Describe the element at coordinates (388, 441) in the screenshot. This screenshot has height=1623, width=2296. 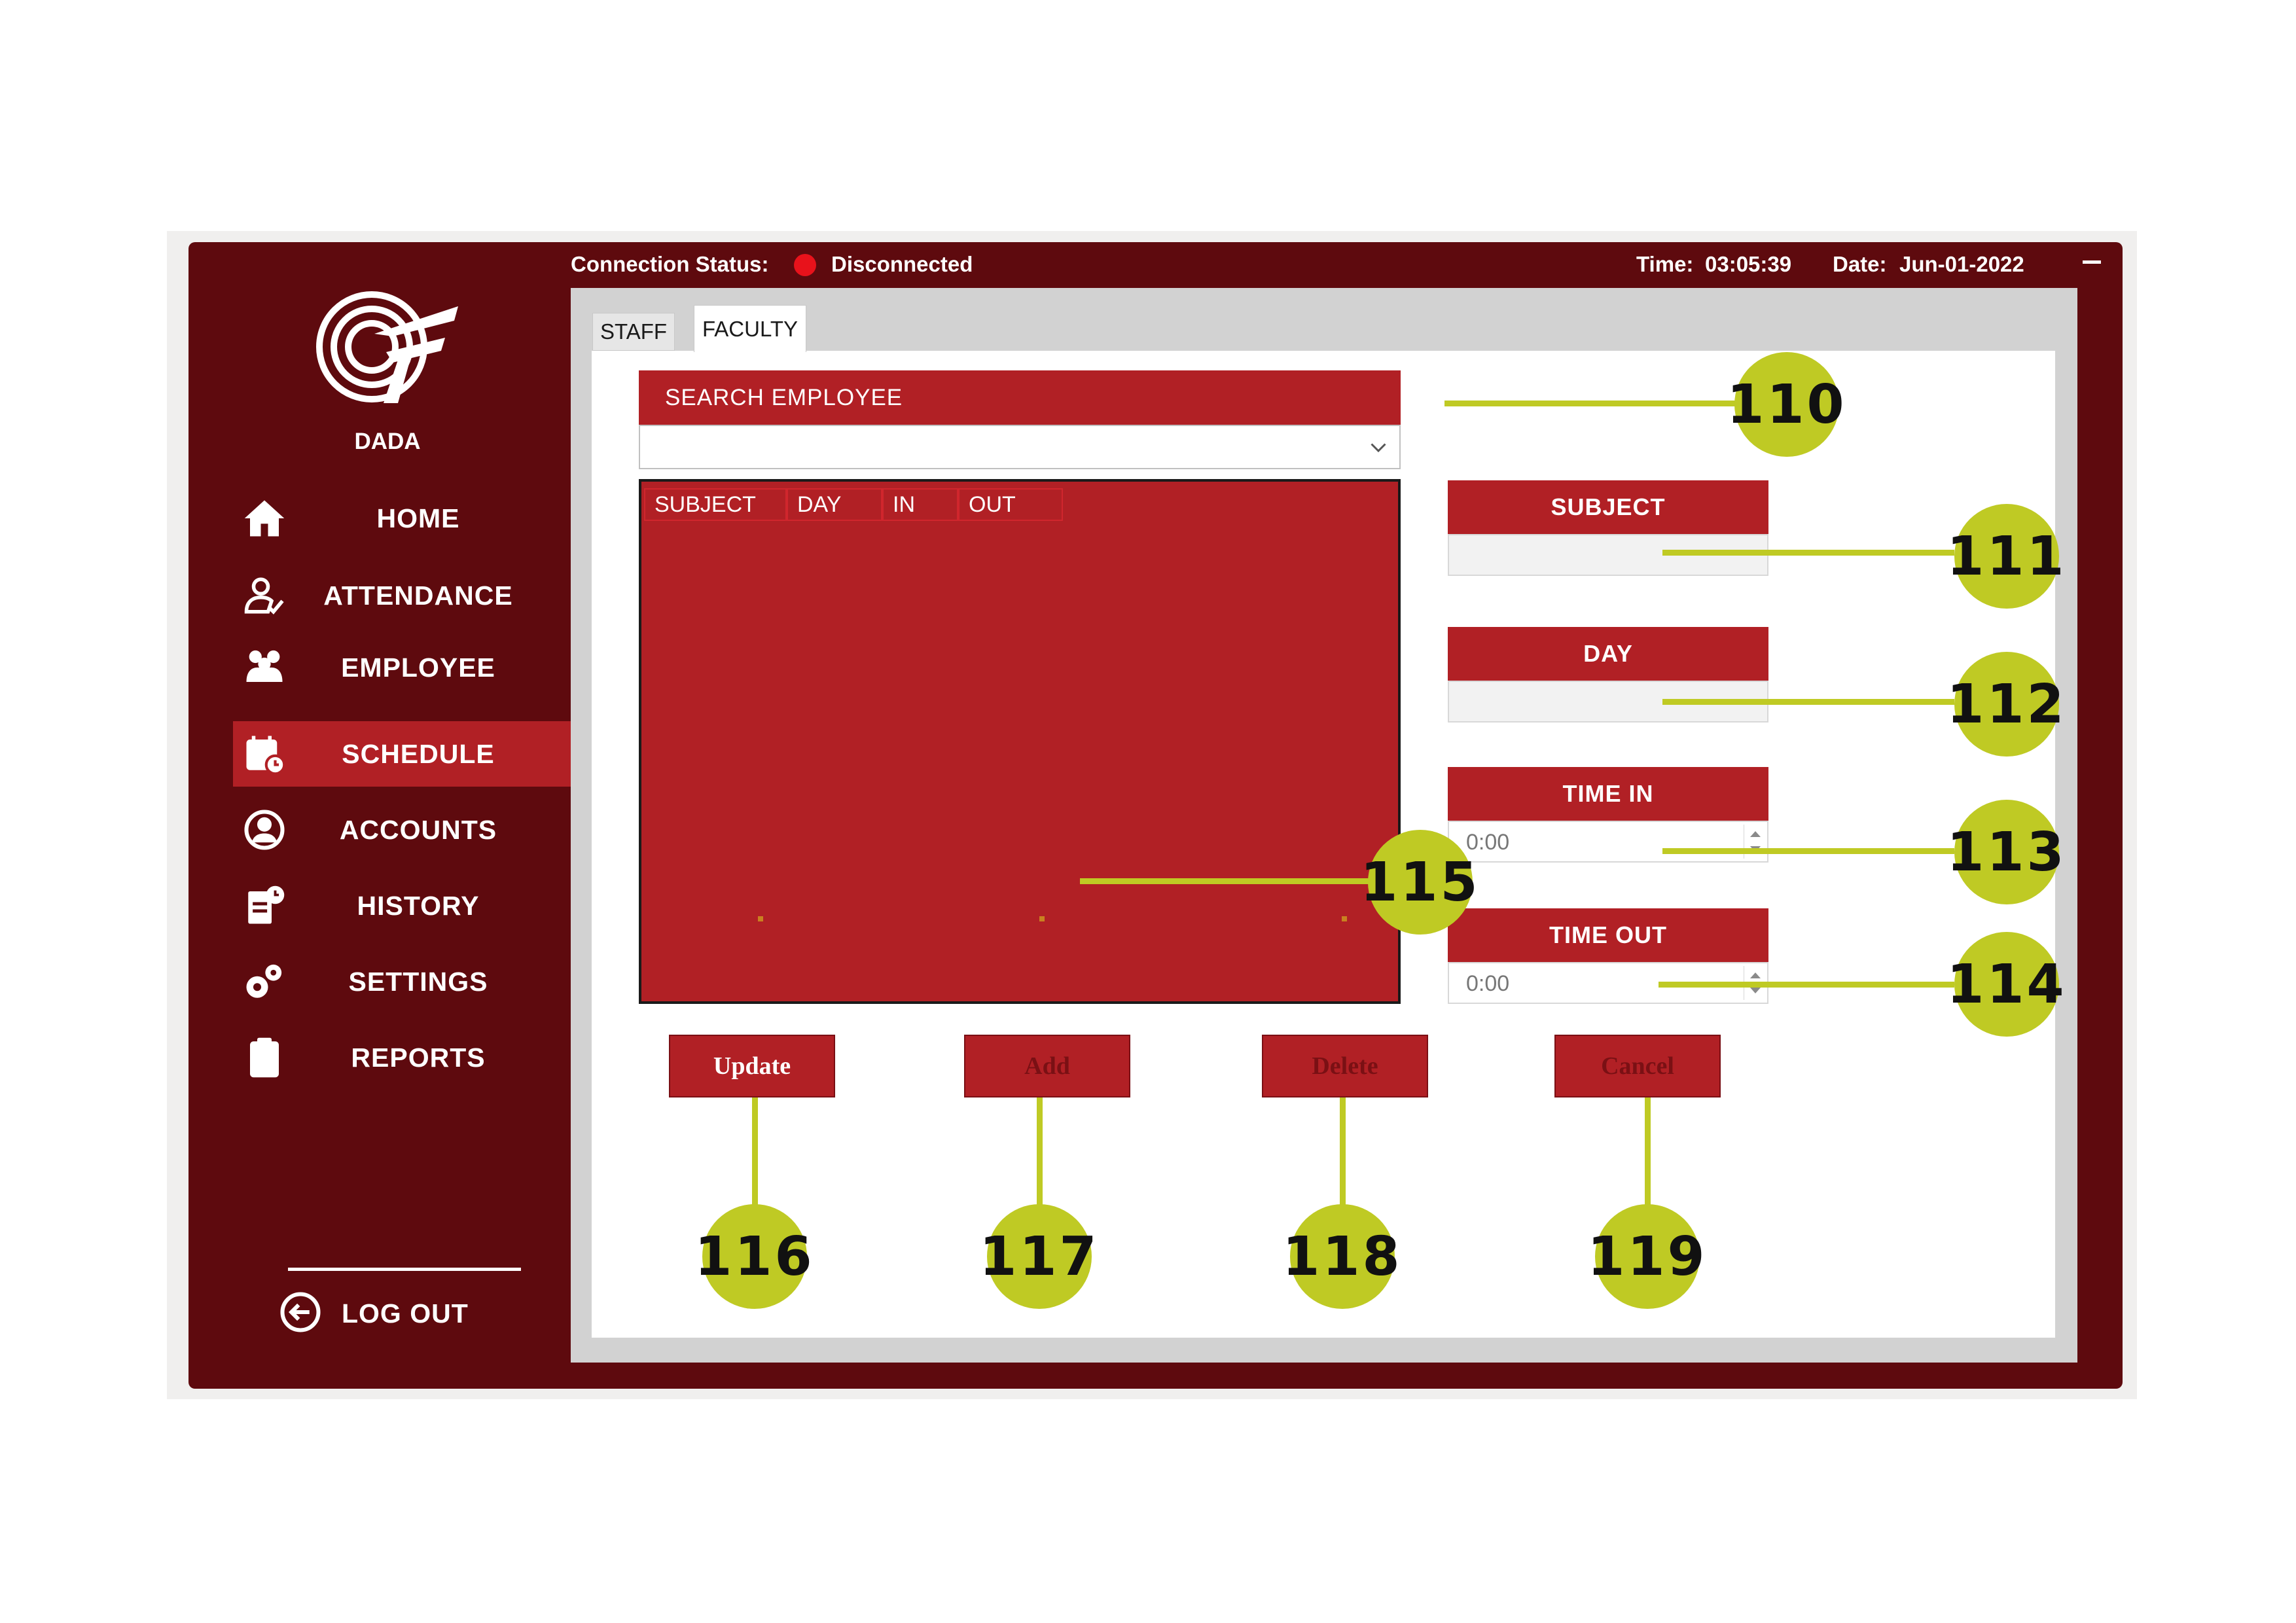
I see `brand-name: DADA` at that location.